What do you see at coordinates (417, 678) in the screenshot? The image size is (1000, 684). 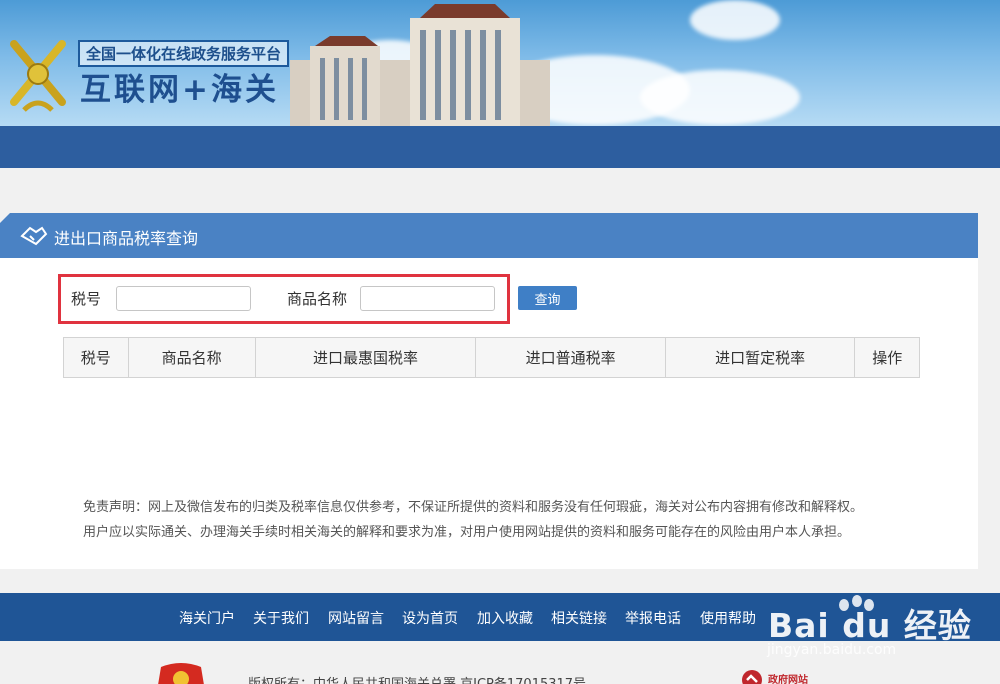 I see `copyright-text: 版权所有：中华人民共和国海关总署 京ICP备17015317号` at bounding box center [417, 678].